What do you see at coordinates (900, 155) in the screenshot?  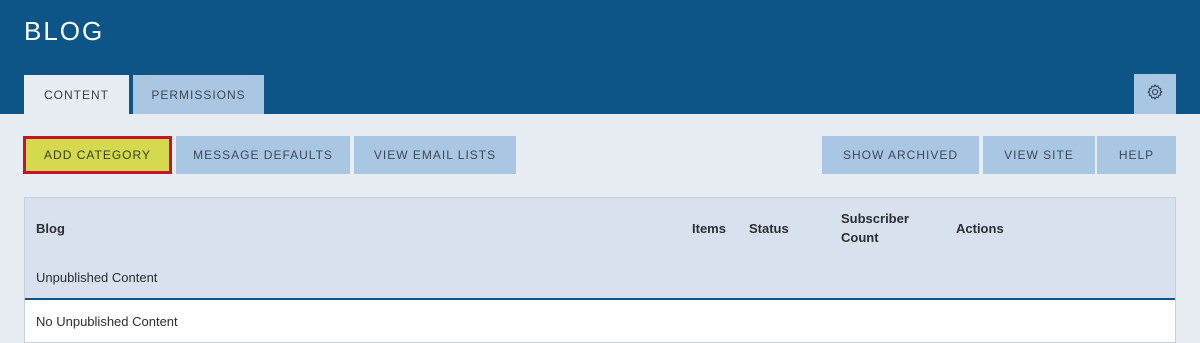 I see `show-archived-button: SHOW ARCHIVED` at bounding box center [900, 155].